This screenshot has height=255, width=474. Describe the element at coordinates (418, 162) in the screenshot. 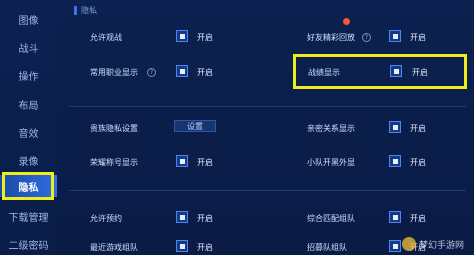

I see `team-outfit-state: 开启` at that location.